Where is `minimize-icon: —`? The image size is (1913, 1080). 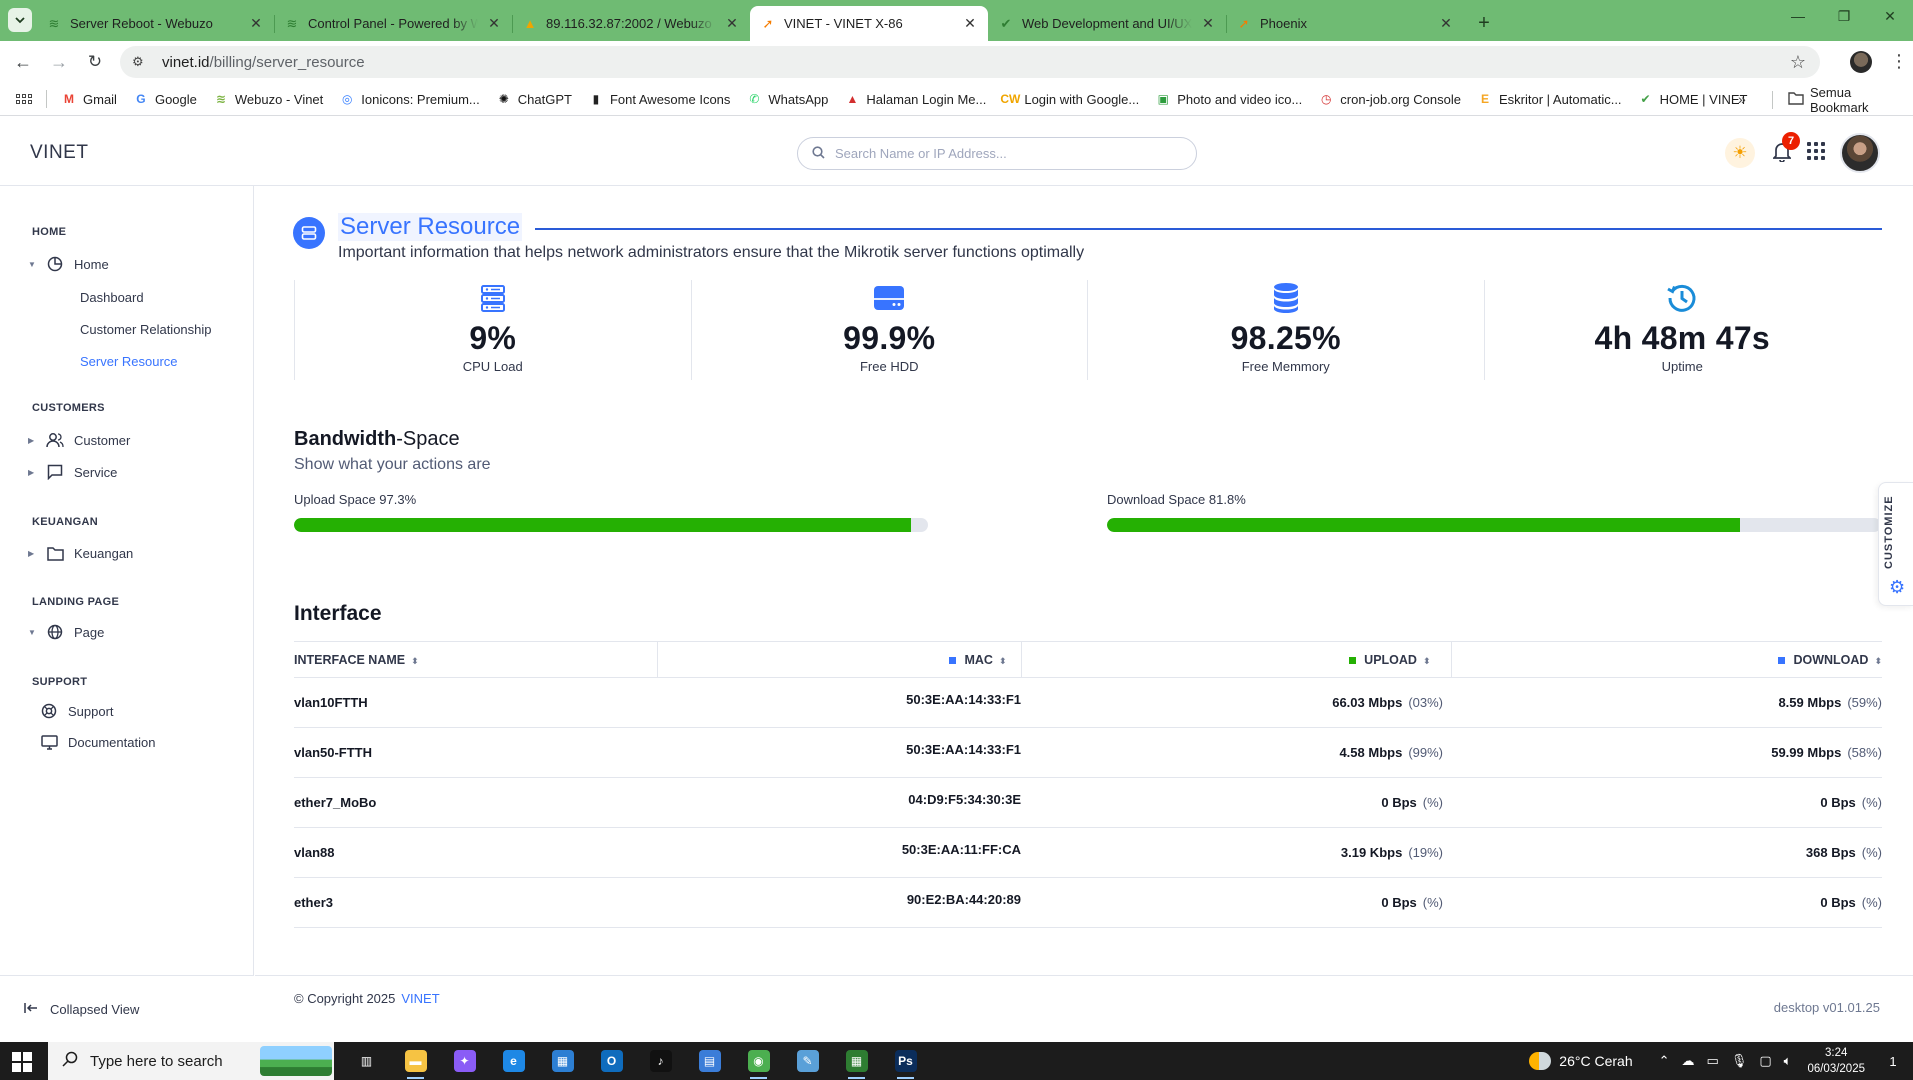
minimize-icon: — is located at coordinates (1798, 16).